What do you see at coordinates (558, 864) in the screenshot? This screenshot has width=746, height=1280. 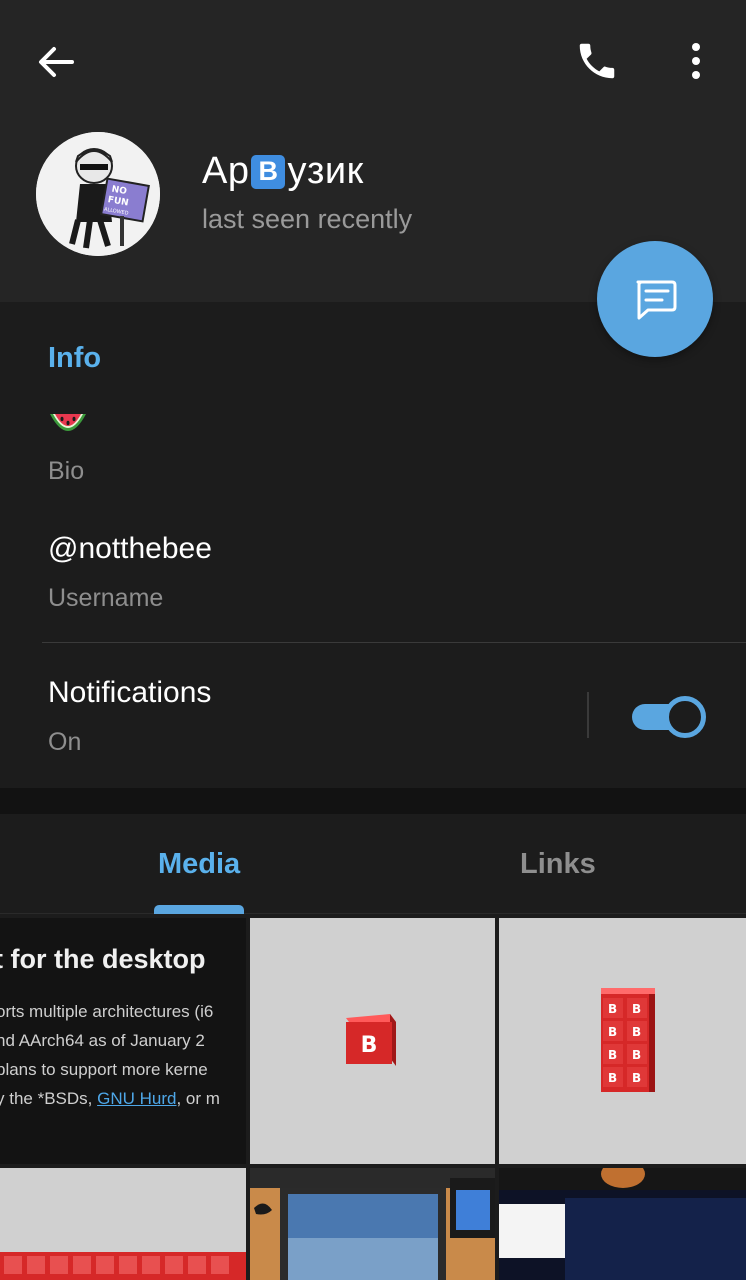 I see `tab-links: Links` at bounding box center [558, 864].